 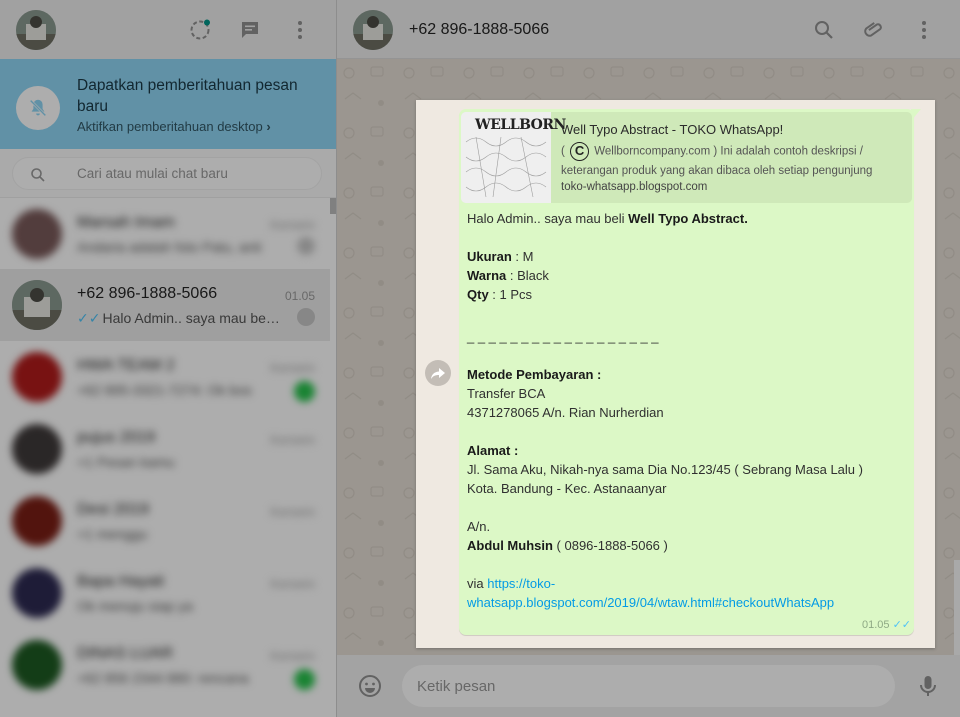 I want to click on mute-icon, so click(x=306, y=246).